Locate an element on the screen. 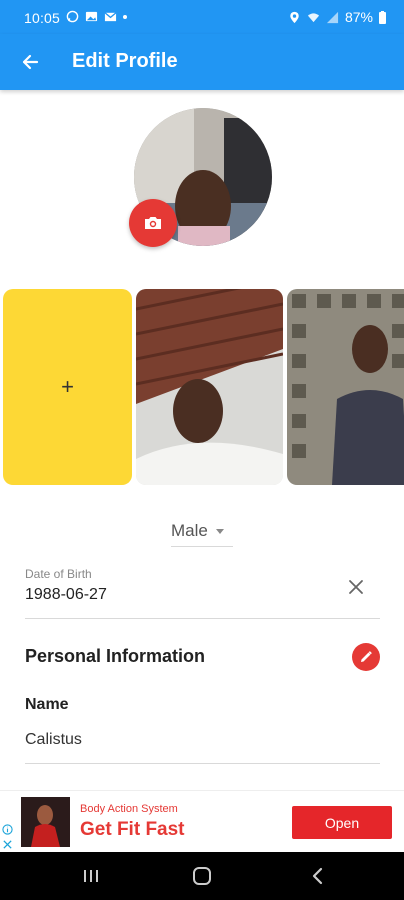 This screenshot has width=404, height=900. chevron-down-icon is located at coordinates (219, 531).